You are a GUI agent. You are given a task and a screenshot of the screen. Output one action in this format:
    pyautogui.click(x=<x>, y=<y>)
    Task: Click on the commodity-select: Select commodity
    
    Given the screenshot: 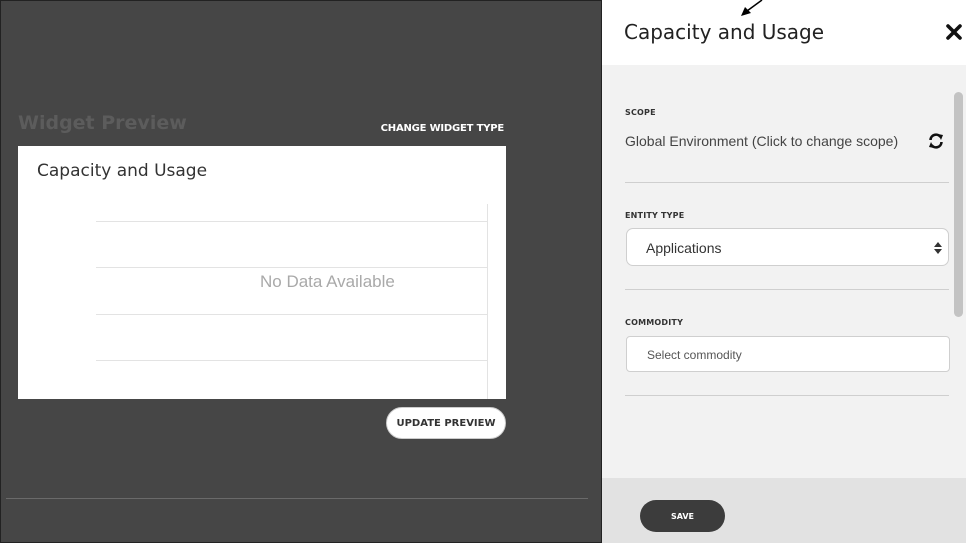 What is the action you would take?
    pyautogui.click(x=788, y=354)
    